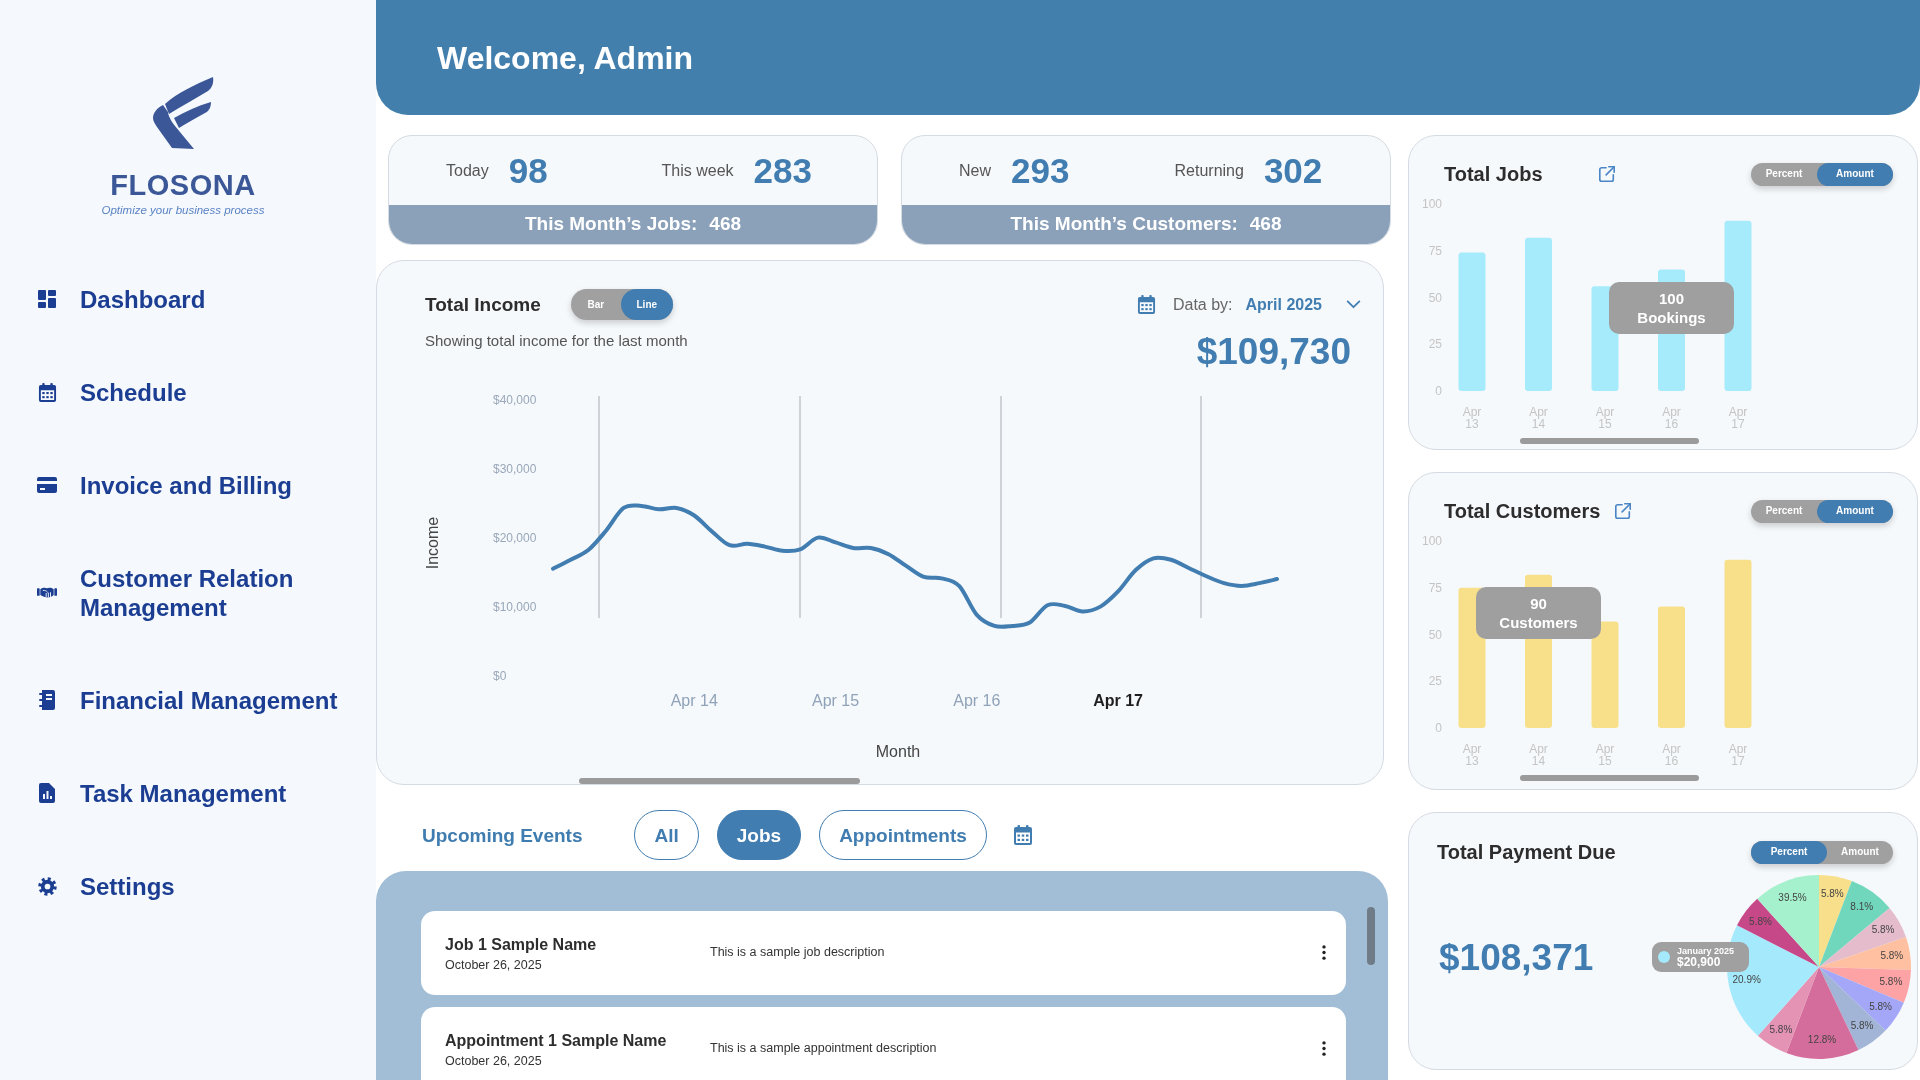 The width and height of the screenshot is (1920, 1080). What do you see at coordinates (1706, 951) in the screenshot?
I see `tooltip-label: January 2025` at bounding box center [1706, 951].